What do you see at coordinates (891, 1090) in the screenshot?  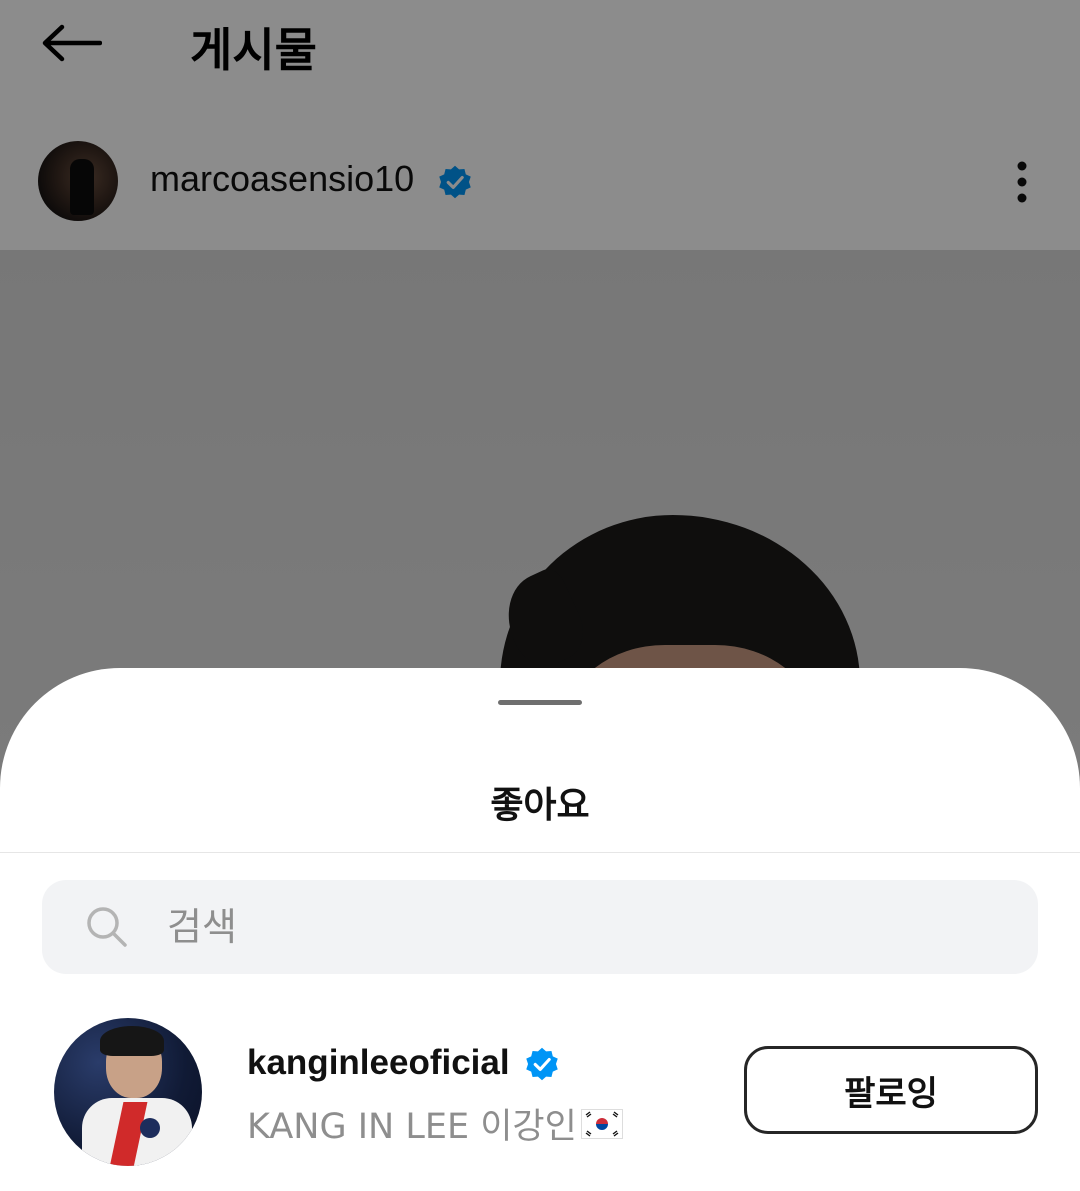 I see `following-button: 팔로잉` at bounding box center [891, 1090].